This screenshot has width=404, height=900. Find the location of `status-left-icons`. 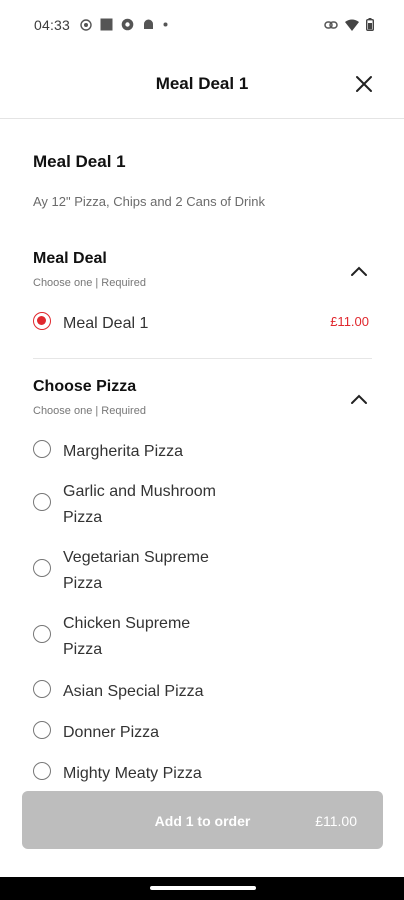

status-left-icons is located at coordinates (124, 24).